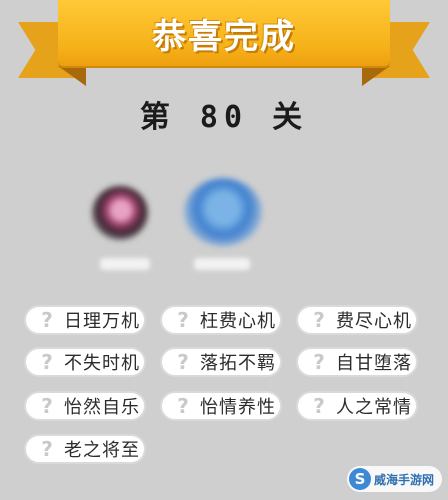 This screenshot has width=448, height=500. I want to click on idiom-pill: ? 怡然自乐, so click(85, 406).